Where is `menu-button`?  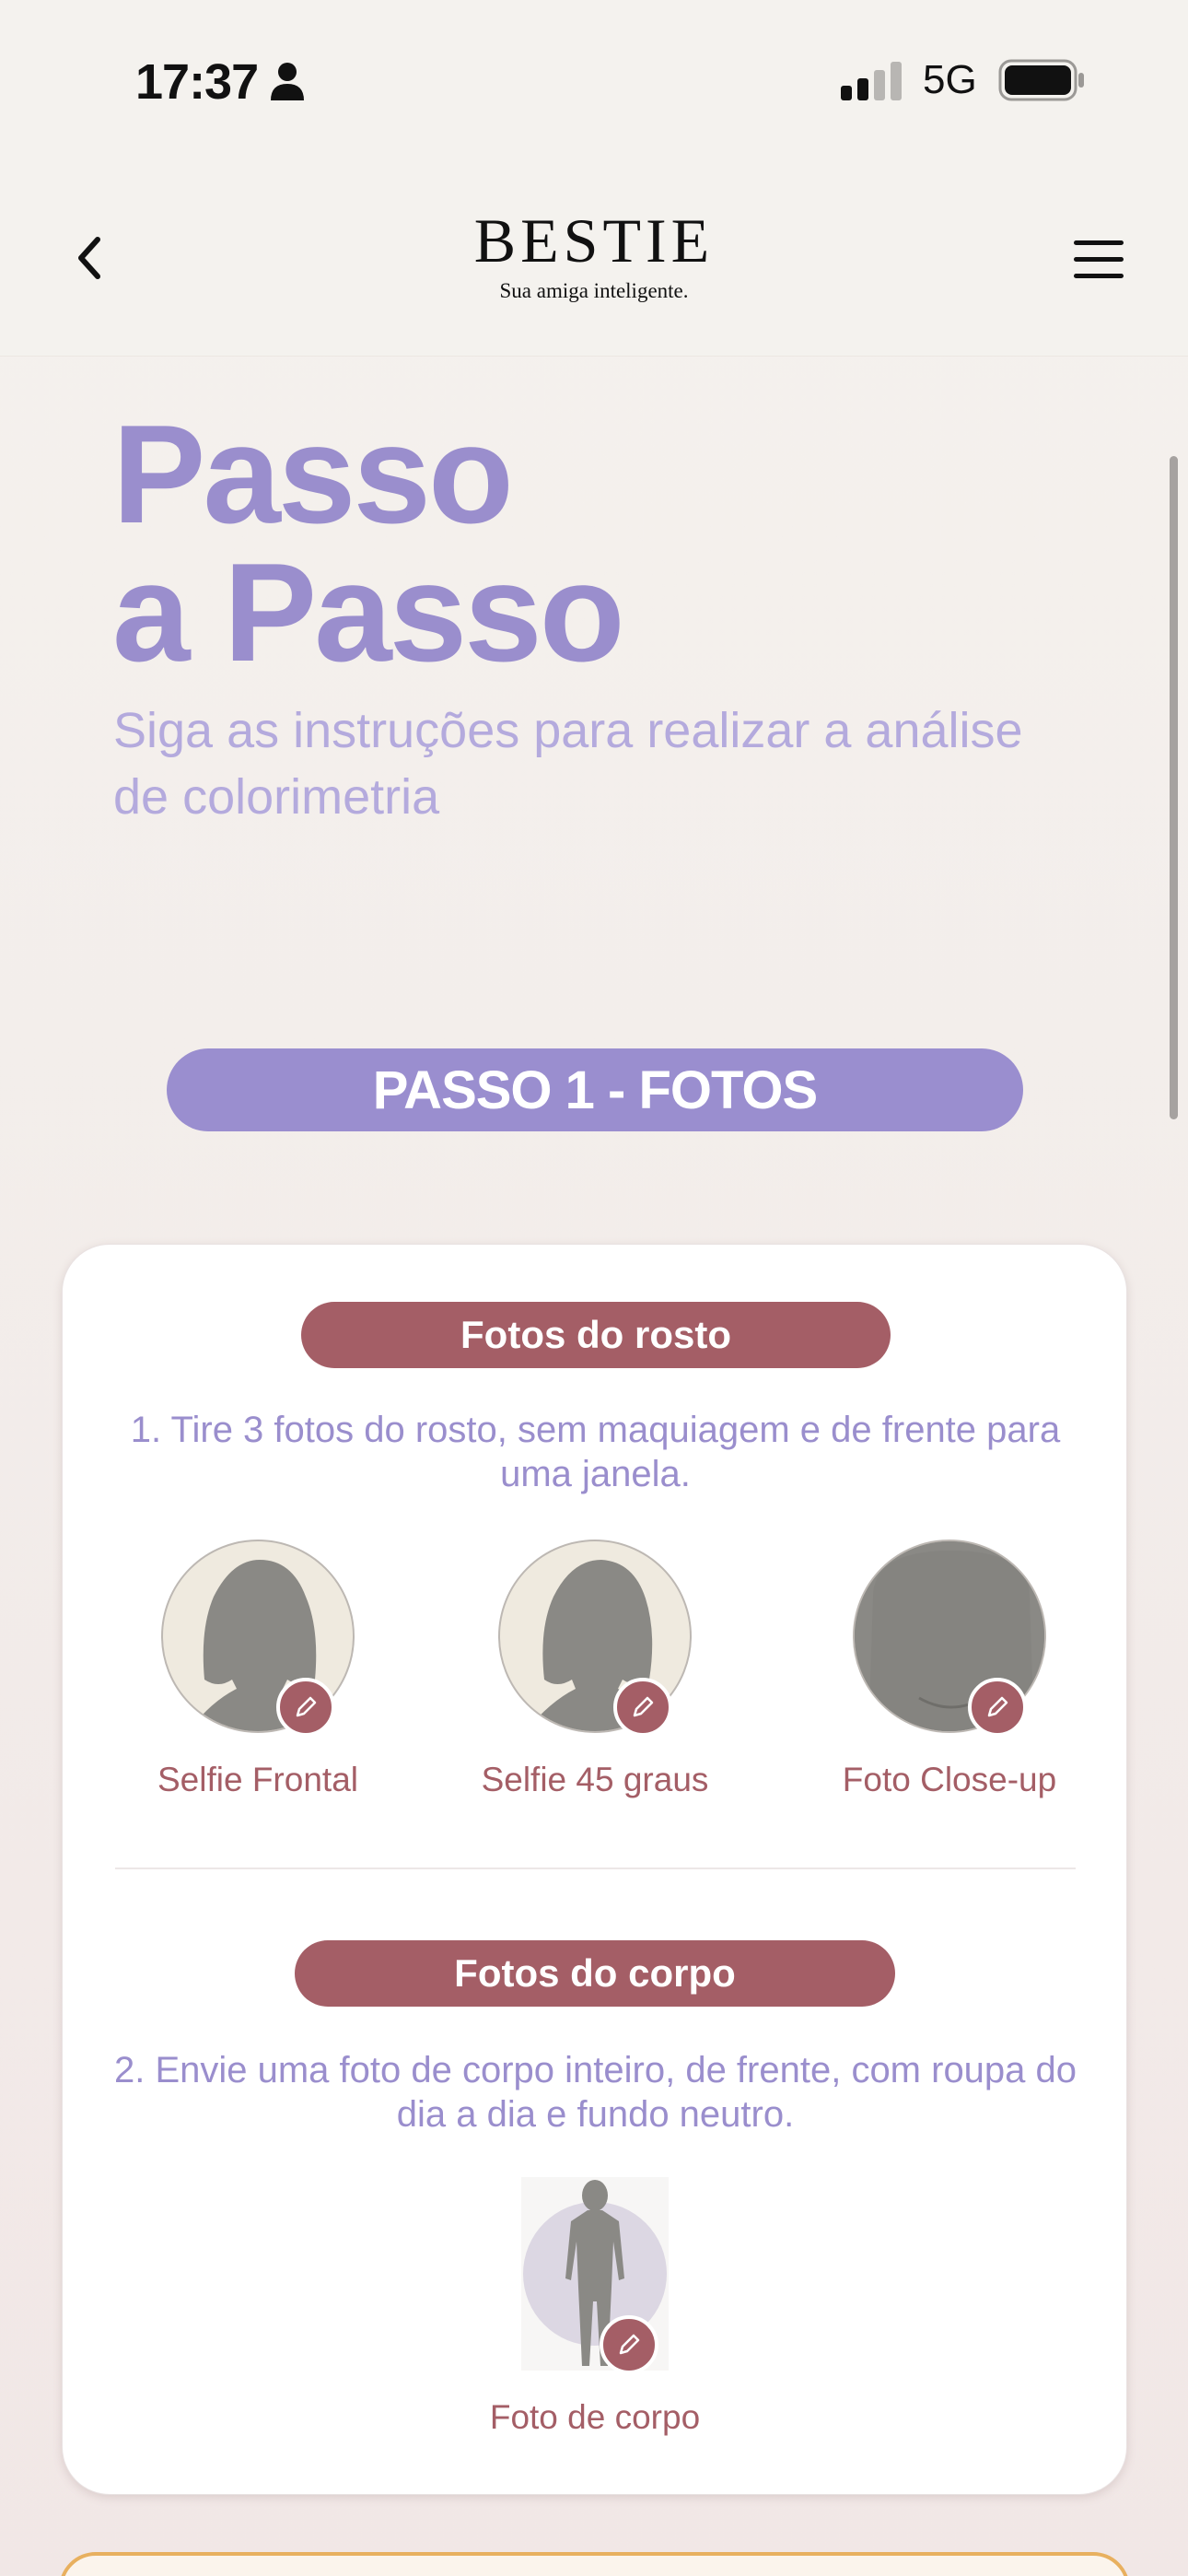 menu-button is located at coordinates (1098, 259).